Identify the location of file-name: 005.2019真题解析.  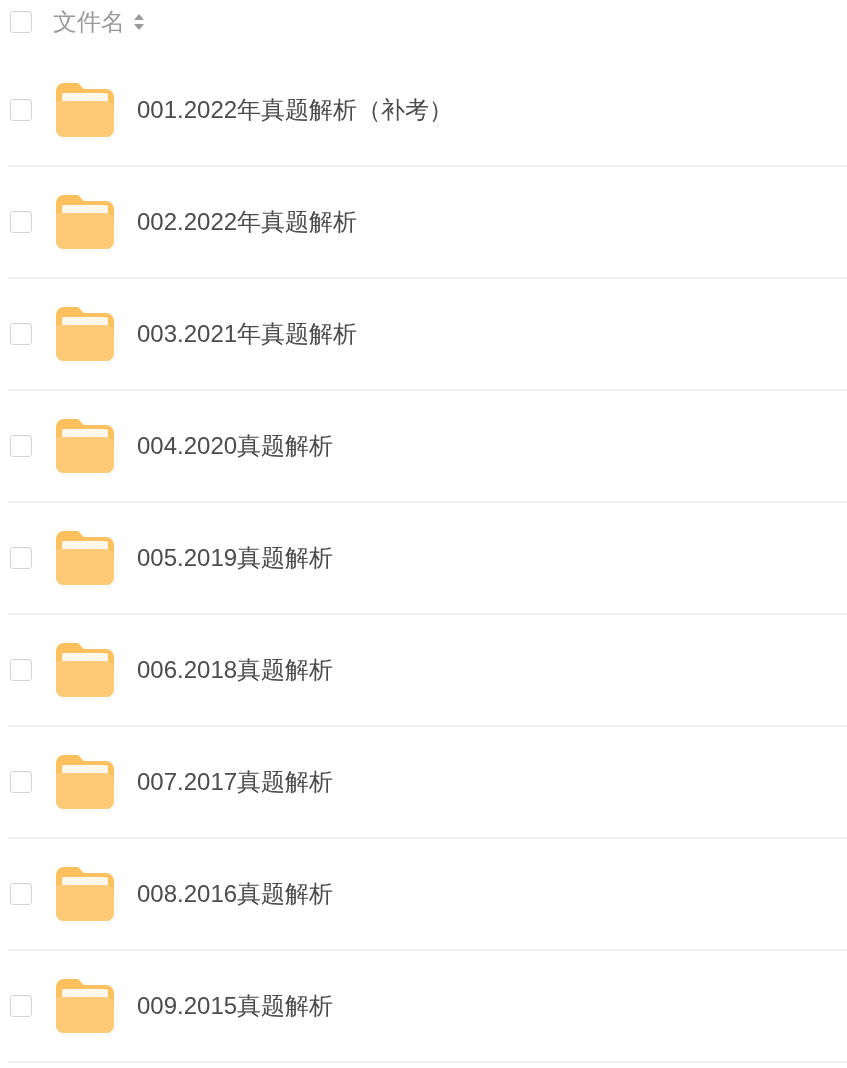
(235, 558).